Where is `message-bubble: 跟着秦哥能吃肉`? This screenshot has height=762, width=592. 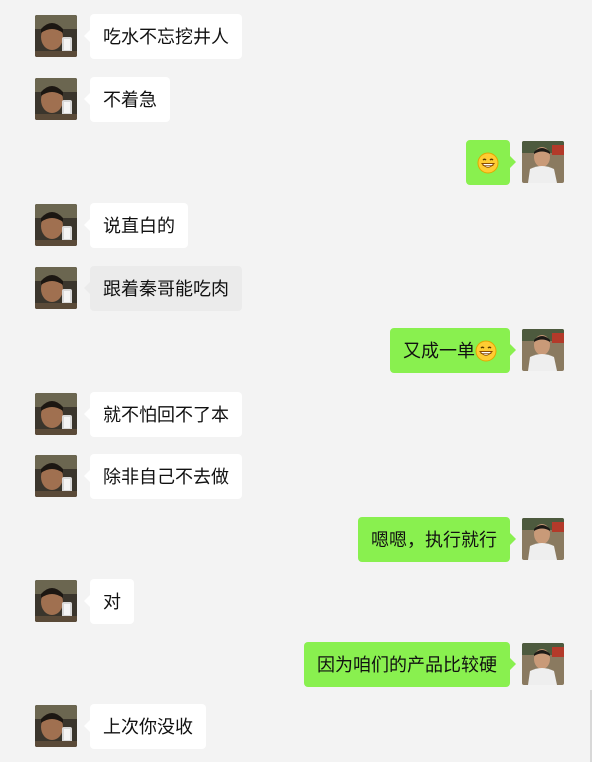
message-bubble: 跟着秦哥能吃肉 is located at coordinates (163, 288).